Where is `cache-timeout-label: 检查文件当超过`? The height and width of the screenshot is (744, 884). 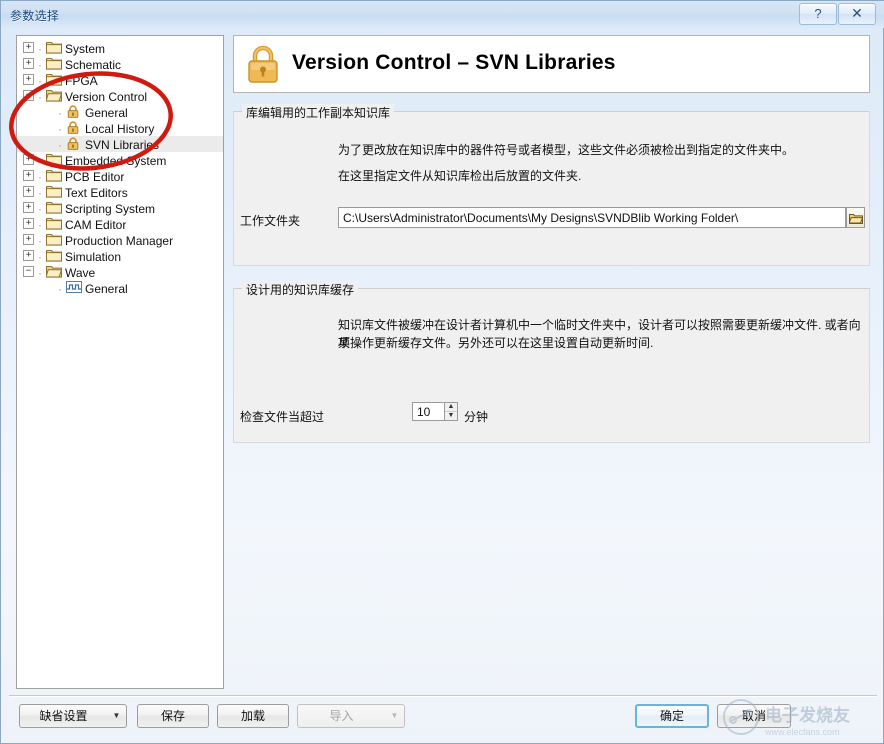
cache-timeout-label: 检查文件当超过 is located at coordinates (282, 417).